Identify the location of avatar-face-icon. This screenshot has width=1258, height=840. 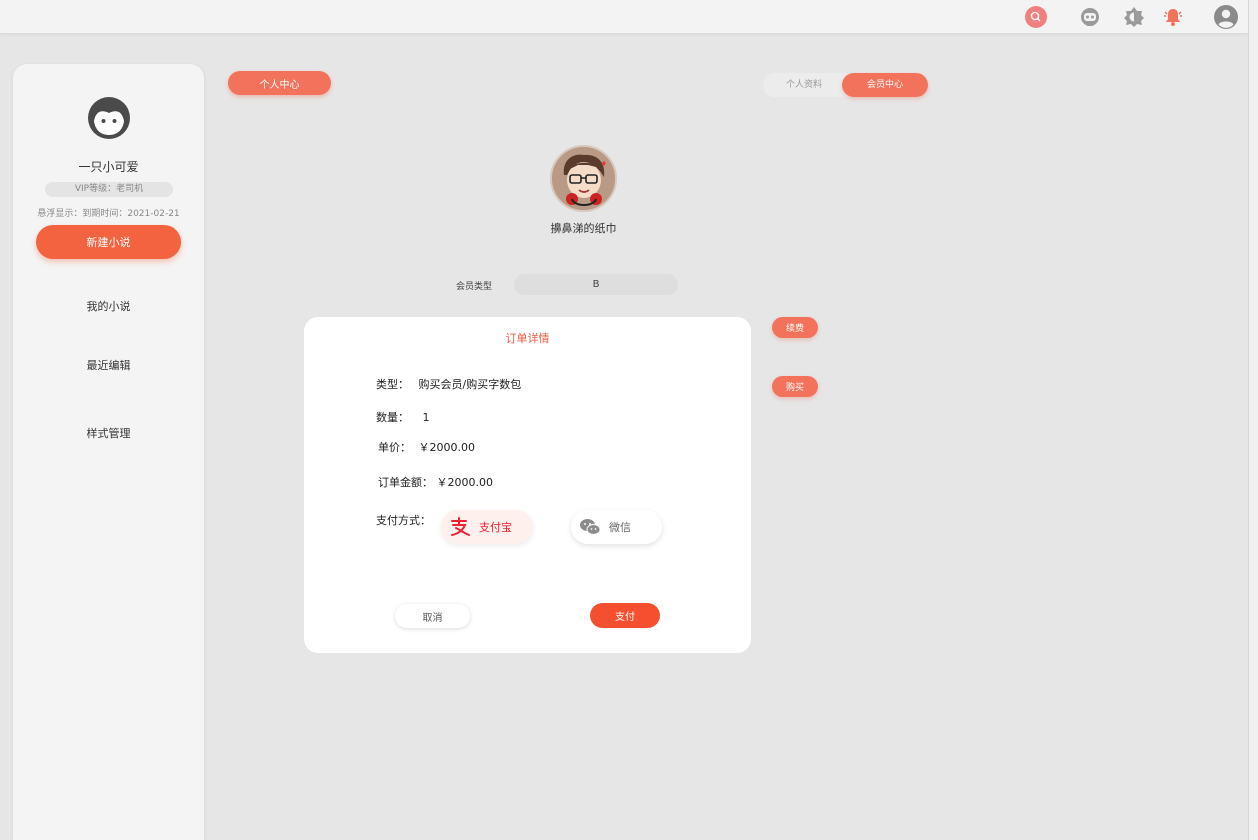
(109, 118).